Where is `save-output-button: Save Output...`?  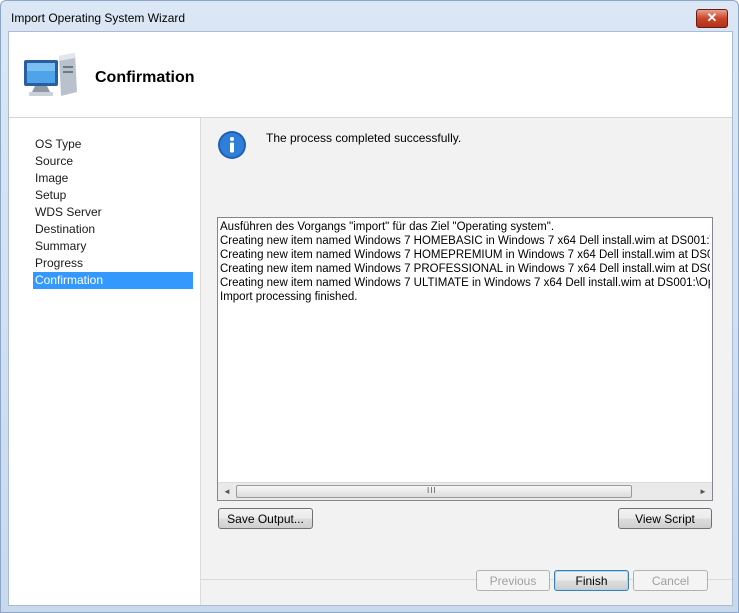 save-output-button: Save Output... is located at coordinates (265, 518).